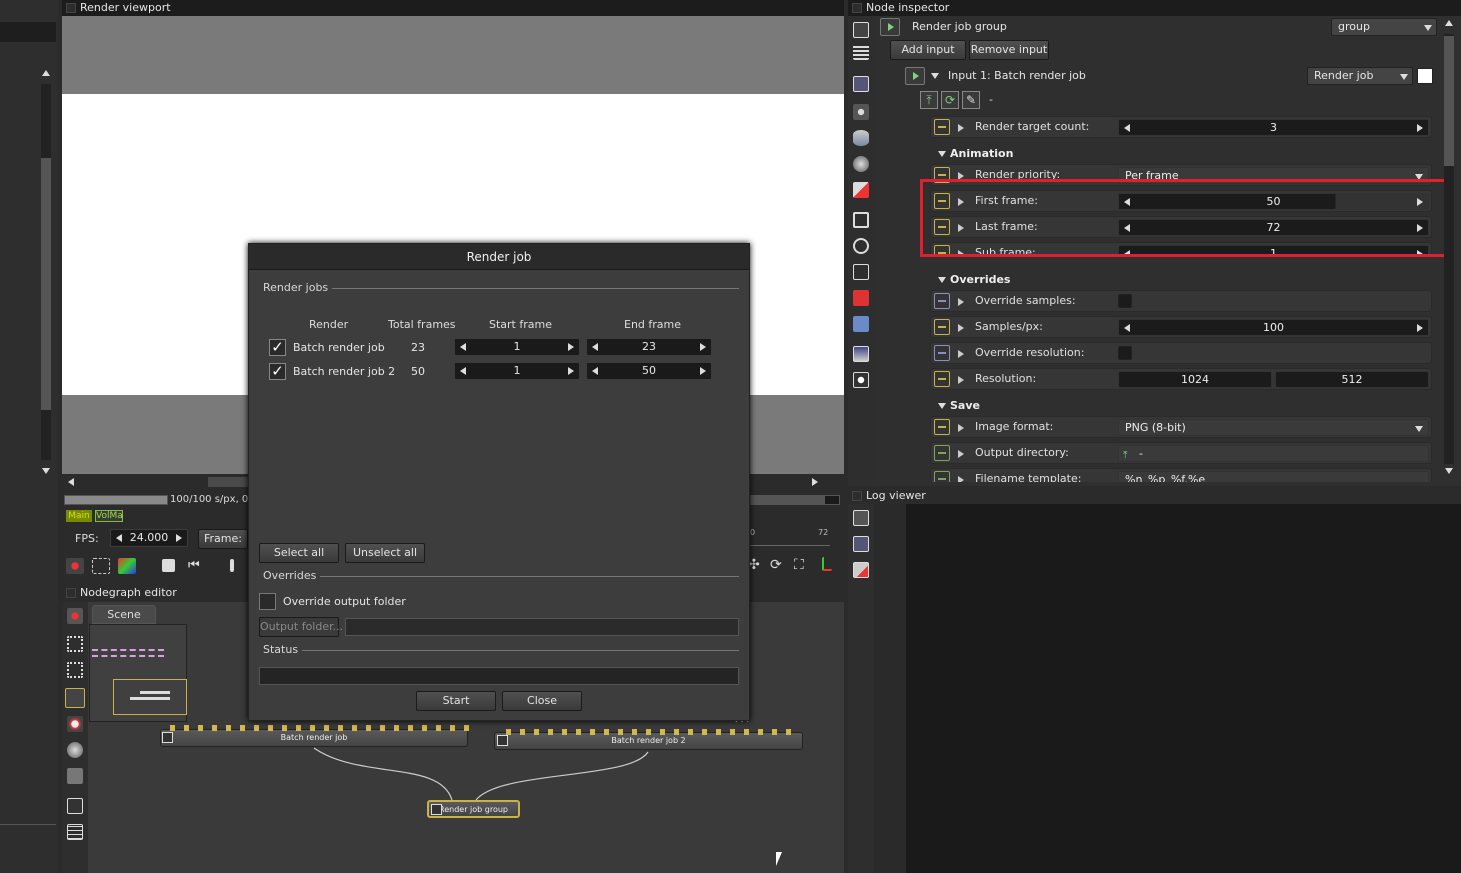 This screenshot has width=1461, height=873. Describe the element at coordinates (1352, 379) in the screenshot. I see `resolution-height: 512` at that location.